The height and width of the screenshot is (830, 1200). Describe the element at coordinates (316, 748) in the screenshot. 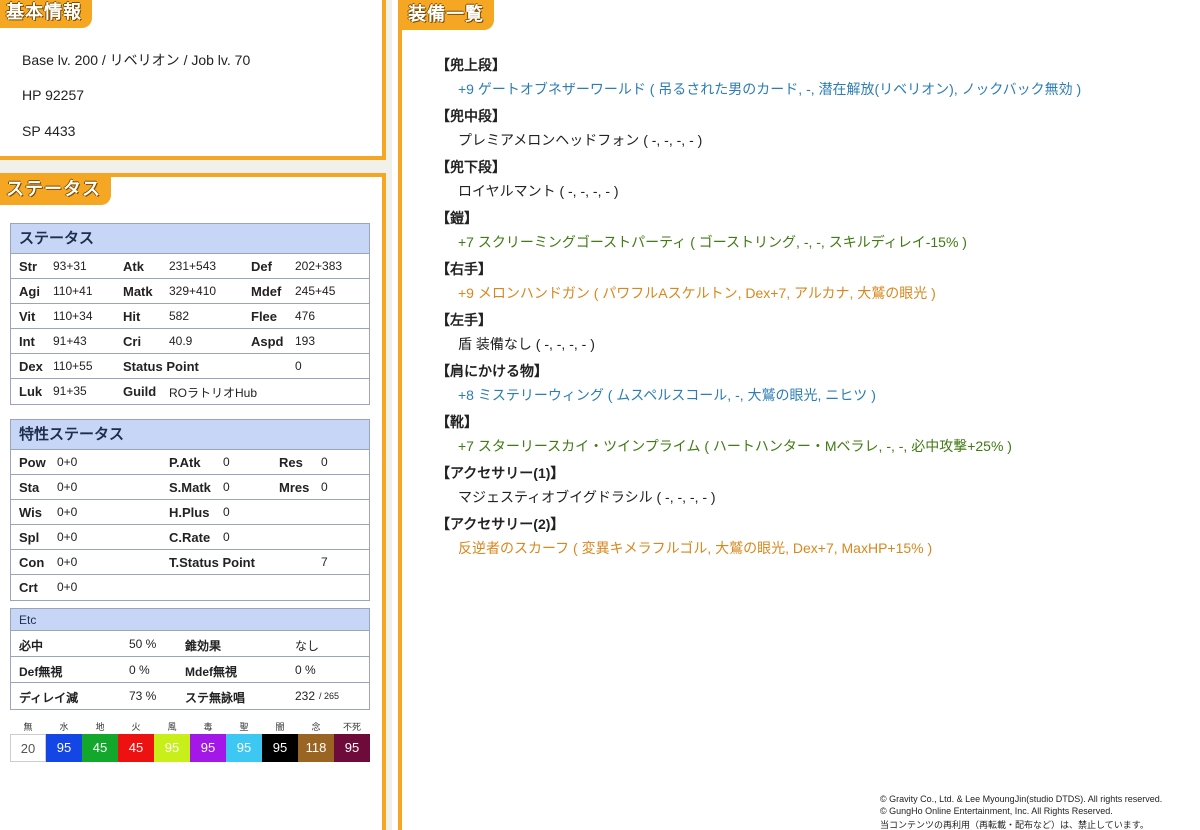

I see `element-value: 118` at that location.